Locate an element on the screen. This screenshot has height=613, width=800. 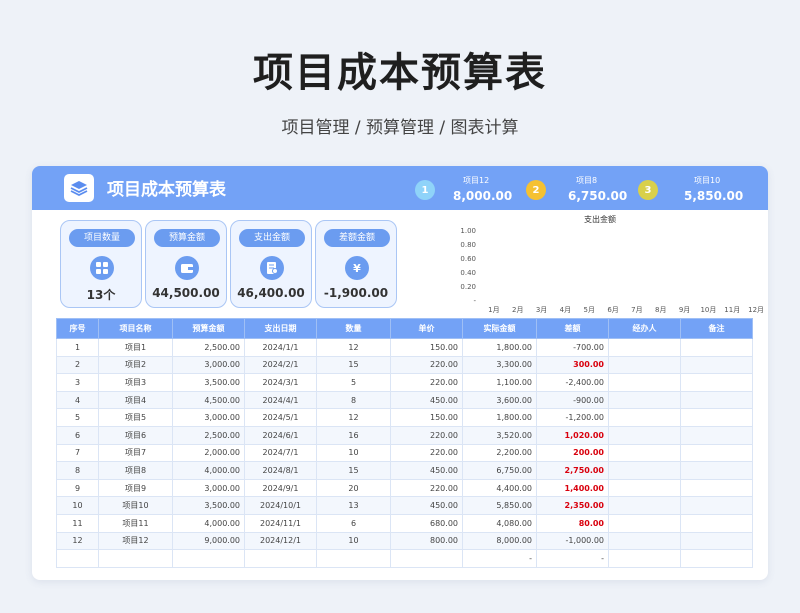
stat-project-count: 项目数量 13个 is located at coordinates (101, 264).